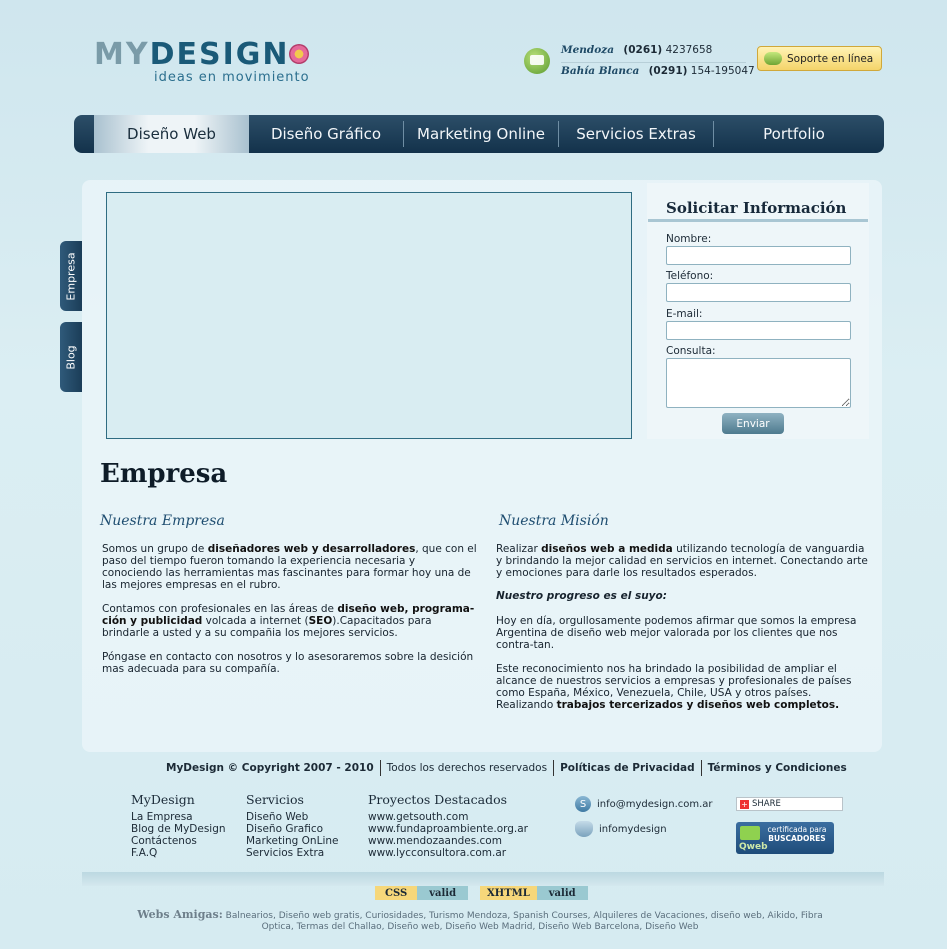 The width and height of the screenshot is (947, 949). Describe the element at coordinates (537, 61) in the screenshot. I see `phone-icon` at that location.